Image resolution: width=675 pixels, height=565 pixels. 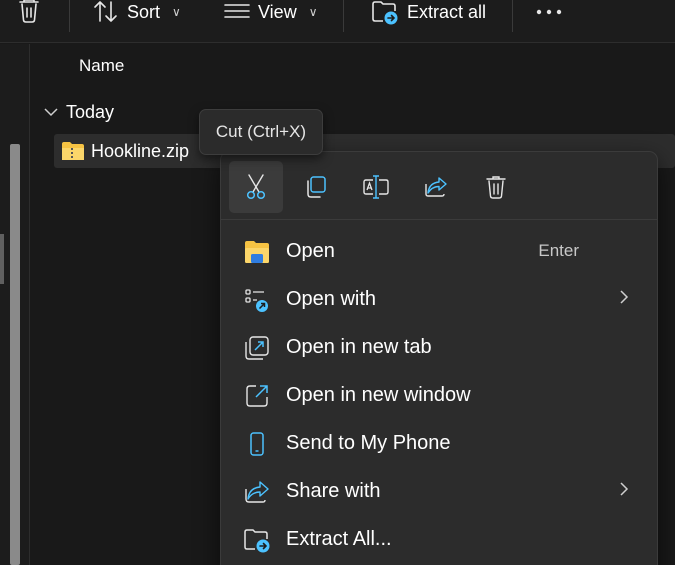 I want to click on zip-folder-icon, so click(x=73, y=151).